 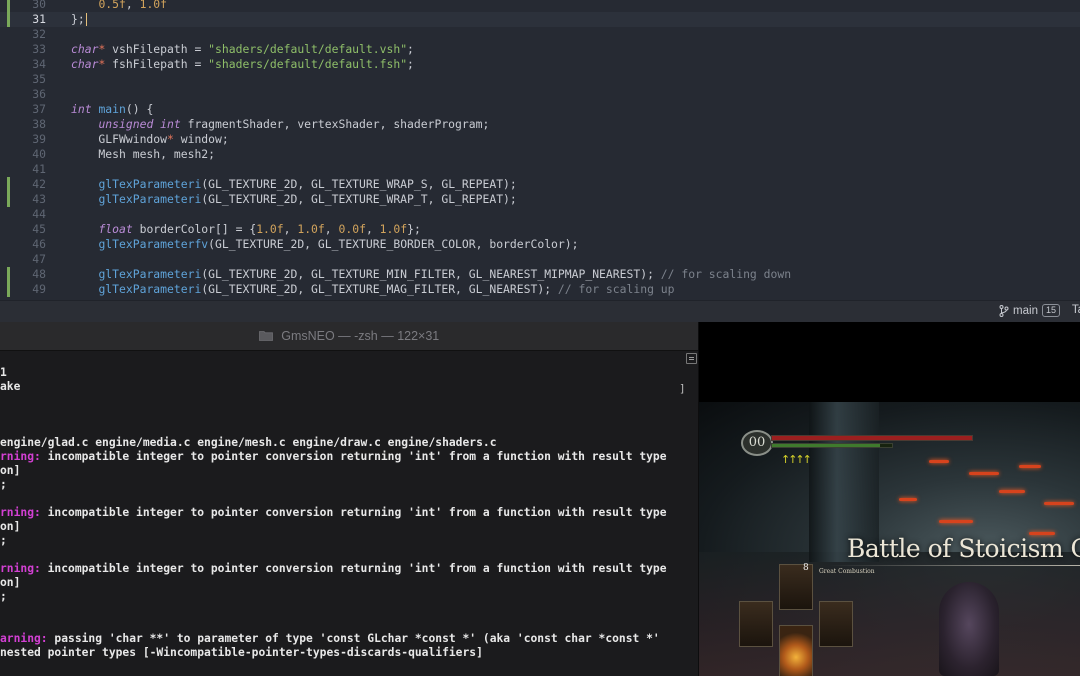 I want to click on code-line: 31};, so click(x=540, y=19).